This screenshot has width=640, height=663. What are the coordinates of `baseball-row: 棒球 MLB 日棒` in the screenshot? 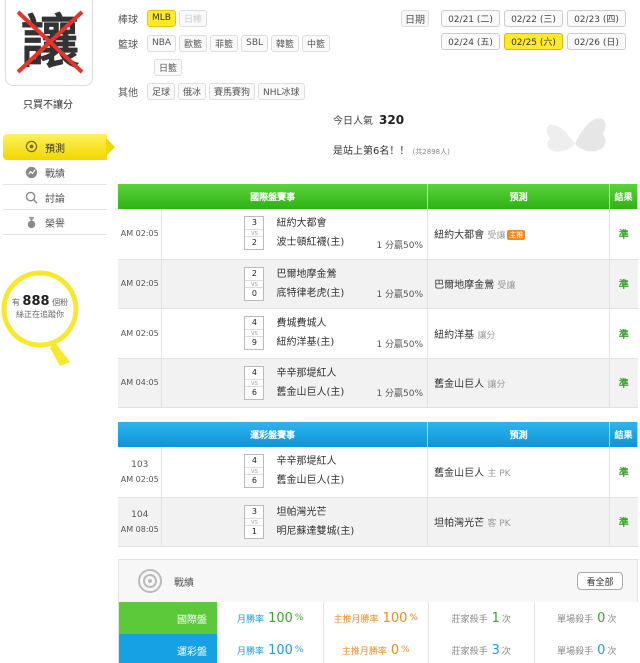 It's located at (162, 18).